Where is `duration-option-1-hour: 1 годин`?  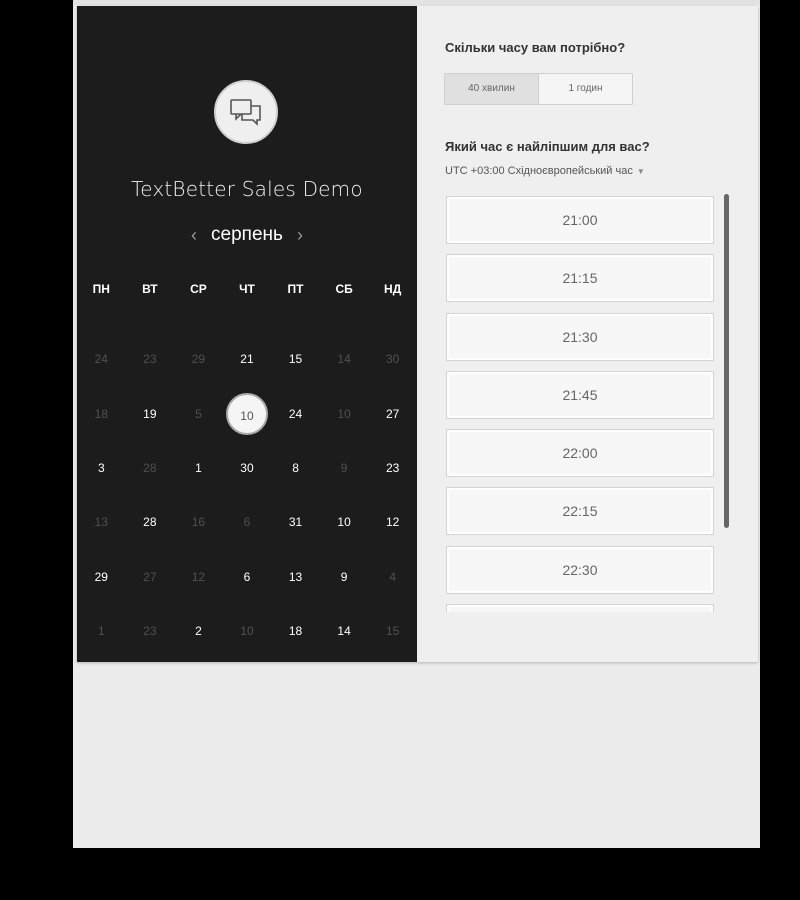
duration-option-1-hour: 1 годин is located at coordinates (585, 89).